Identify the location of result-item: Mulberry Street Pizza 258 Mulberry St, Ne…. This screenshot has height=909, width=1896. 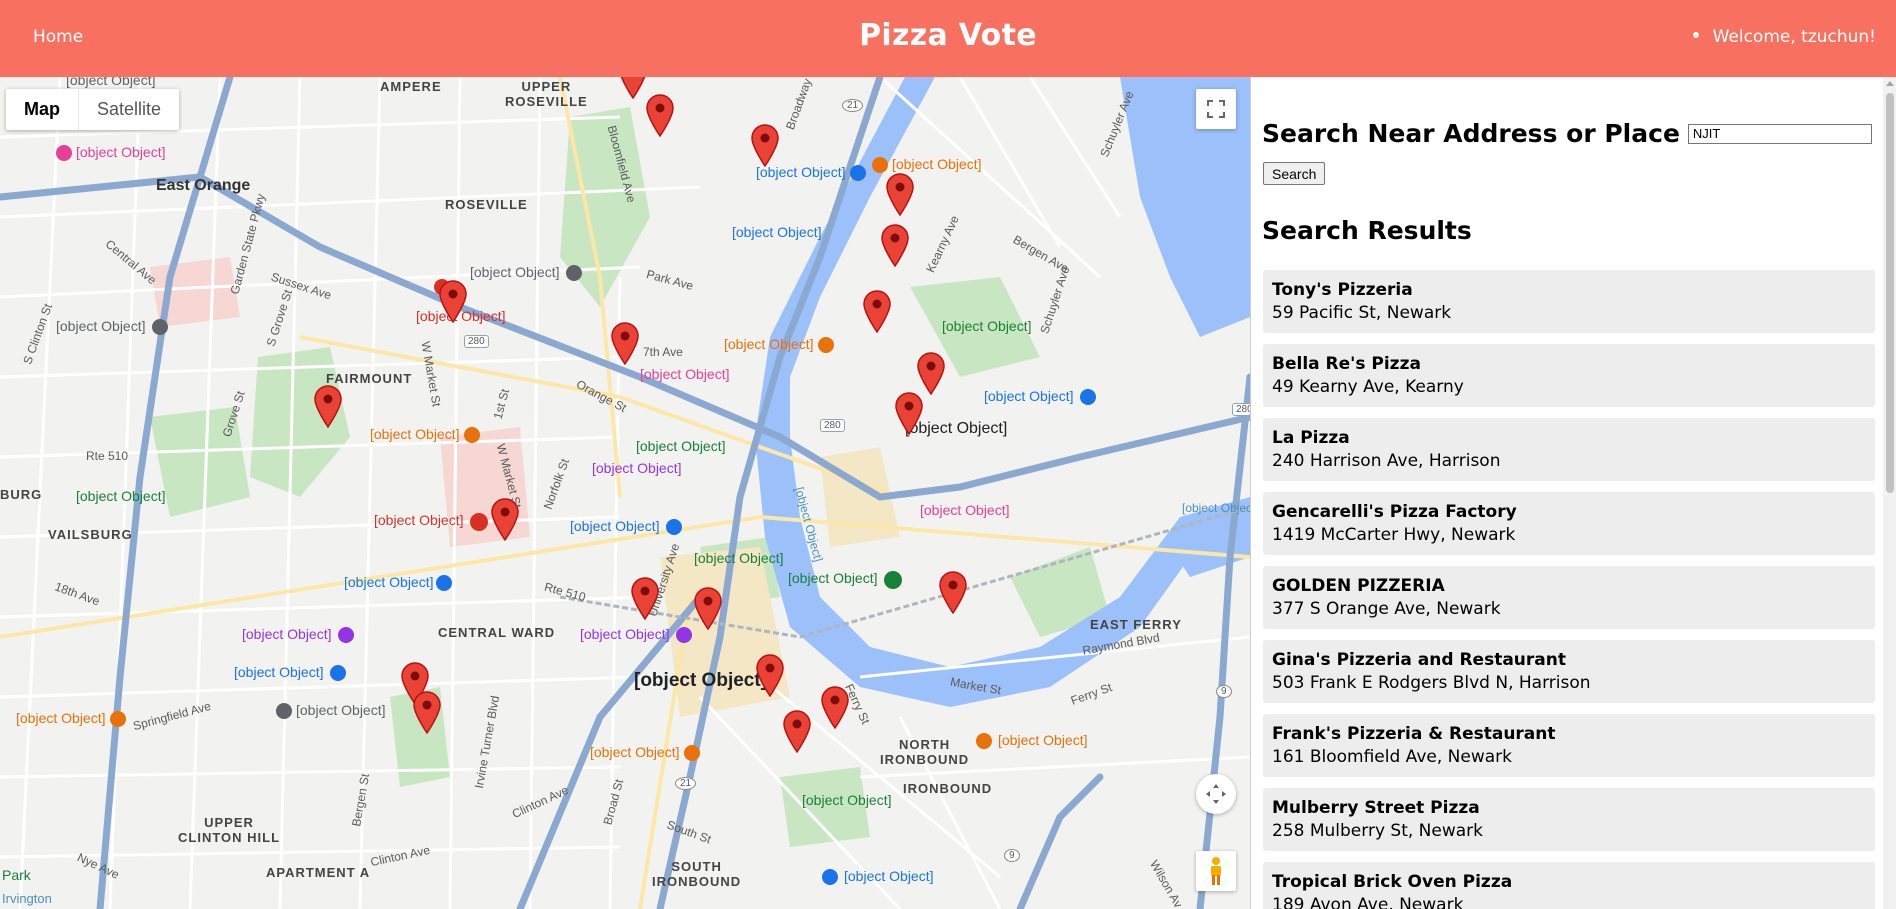
(1569, 819).